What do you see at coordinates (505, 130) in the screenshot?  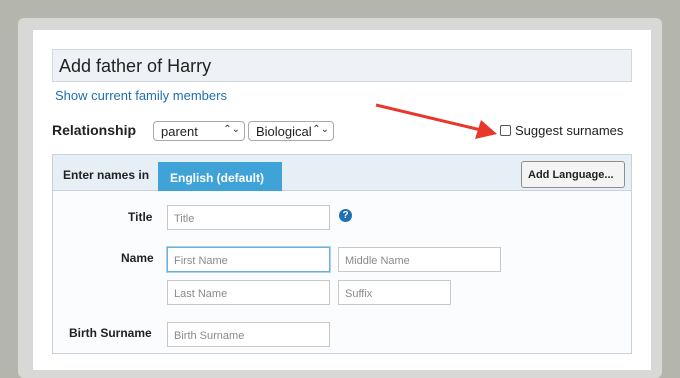 I see `suggest-surnames-checkbox` at bounding box center [505, 130].